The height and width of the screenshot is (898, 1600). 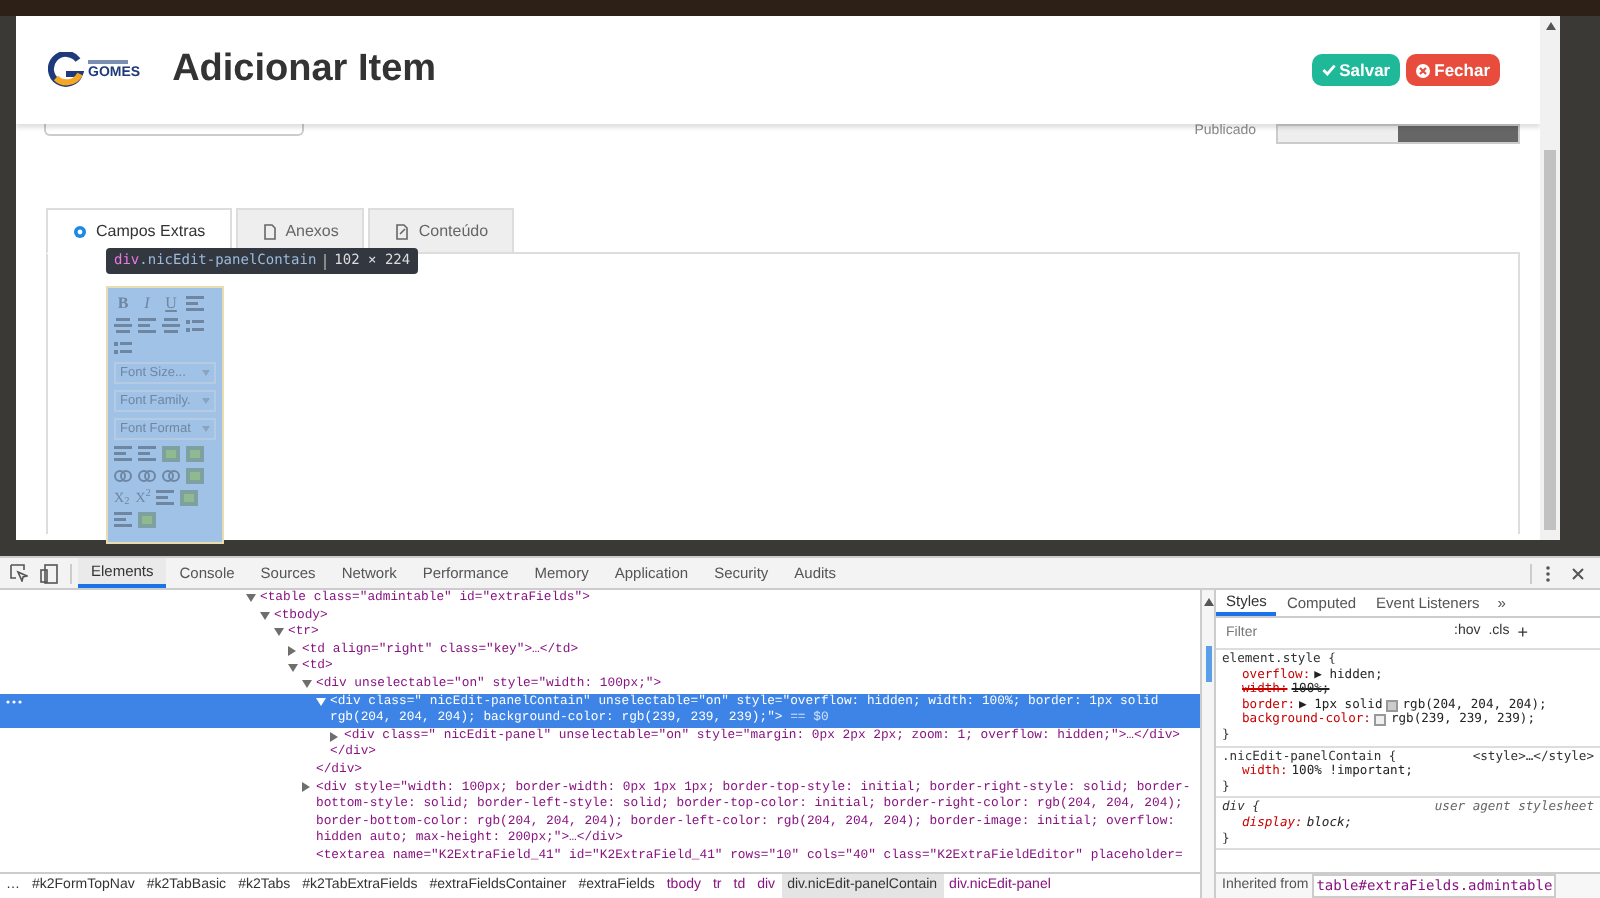 What do you see at coordinates (441, 231) in the screenshot?
I see `content-tab: Conteúdo` at bounding box center [441, 231].